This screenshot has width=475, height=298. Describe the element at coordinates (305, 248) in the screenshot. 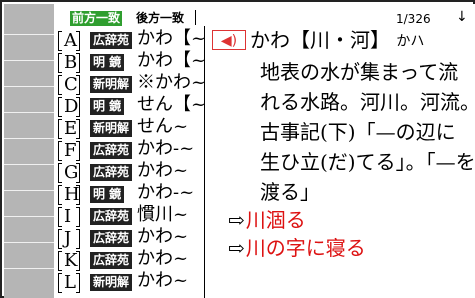

I see `cross-reference-text: 川の字に寝る` at that location.